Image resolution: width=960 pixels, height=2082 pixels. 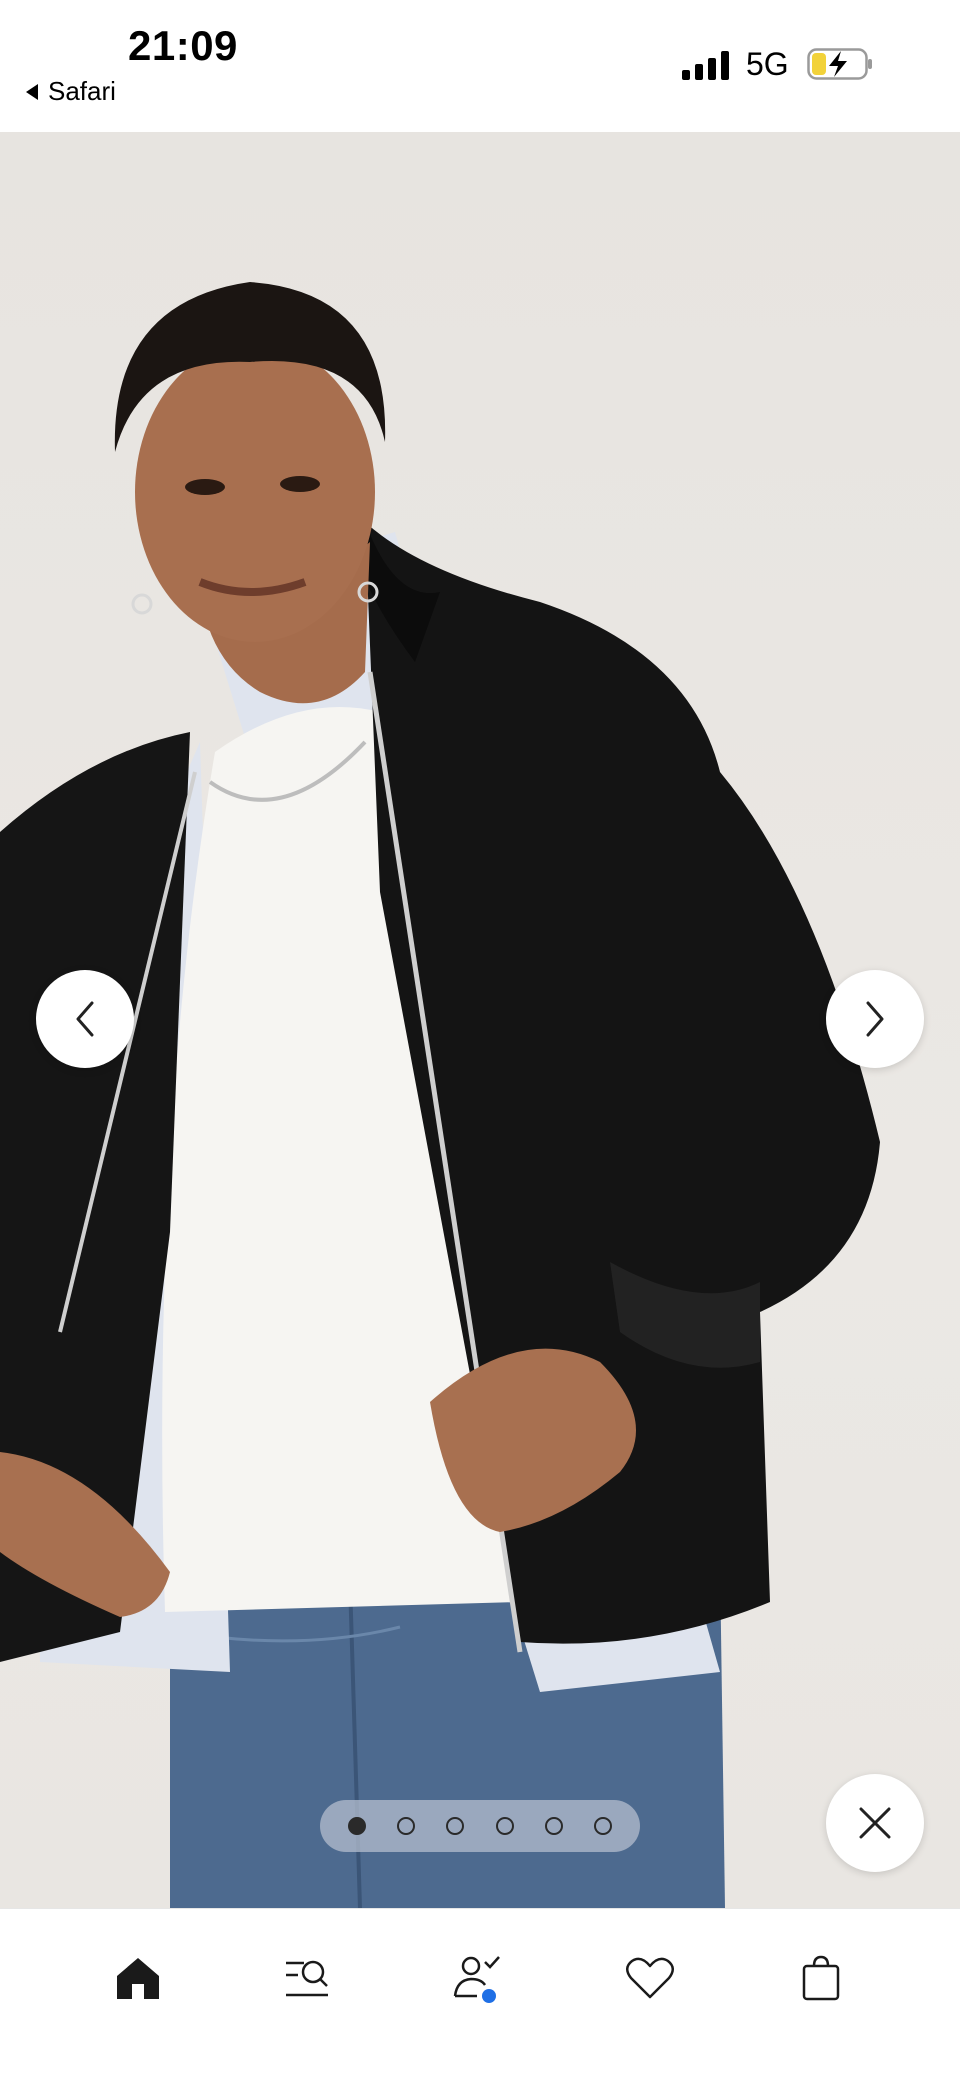 I want to click on next-image-button, so click(x=875, y=1019).